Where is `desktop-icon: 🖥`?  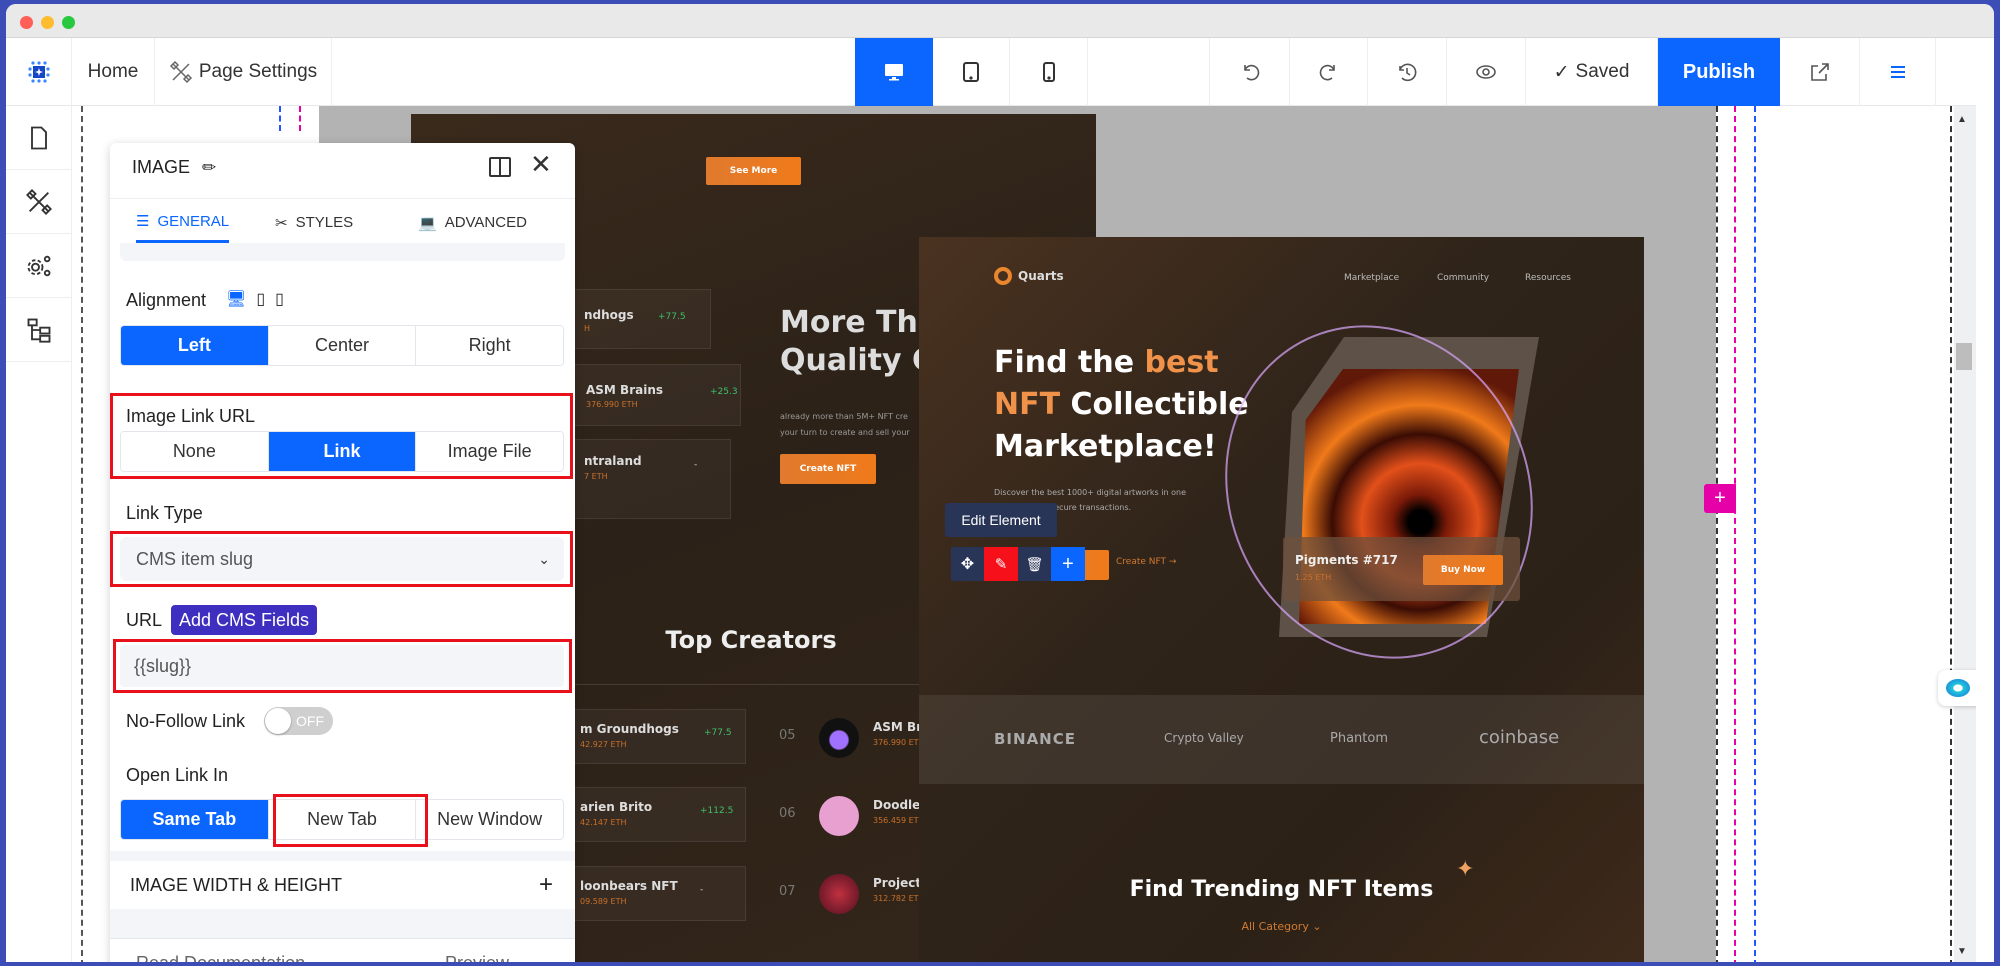
desktop-icon: 🖥 is located at coordinates (236, 299).